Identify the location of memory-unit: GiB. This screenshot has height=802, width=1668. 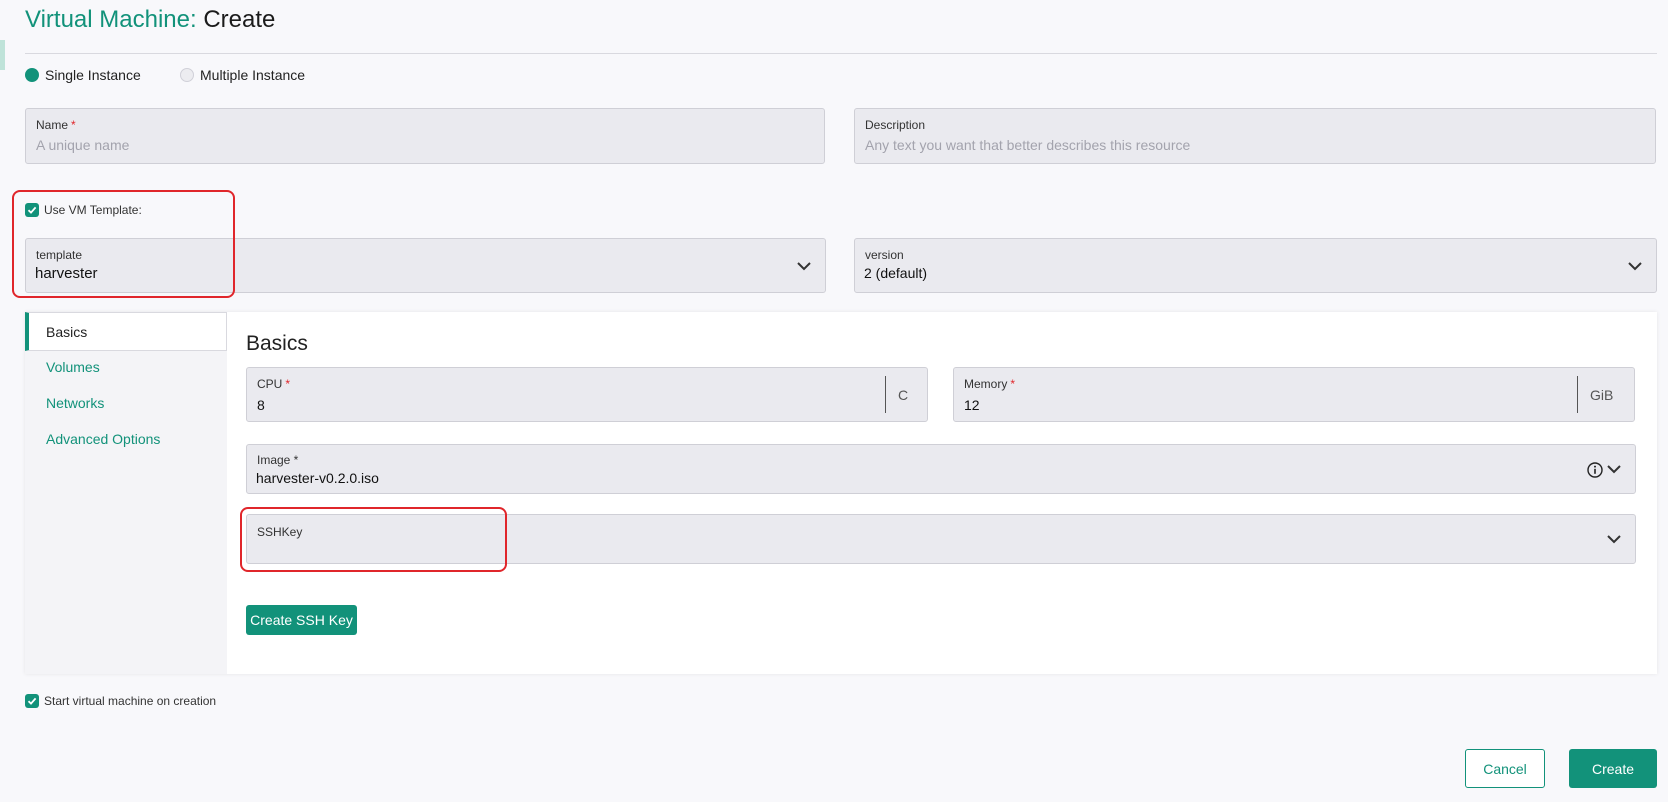
(1595, 394).